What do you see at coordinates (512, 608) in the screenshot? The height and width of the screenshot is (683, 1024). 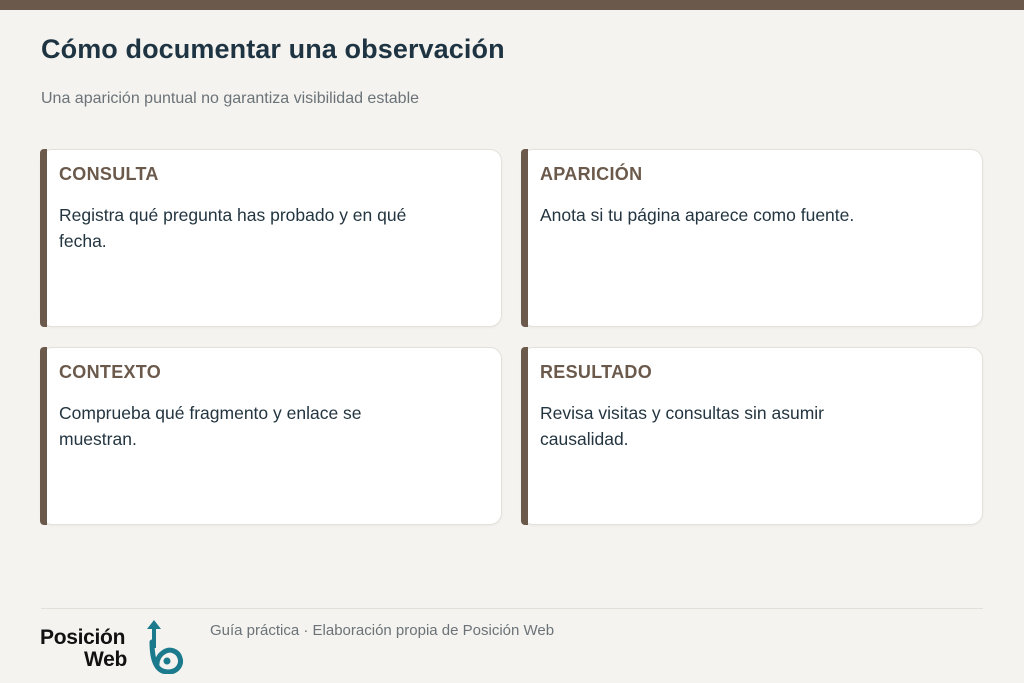 I see `footer-divider` at bounding box center [512, 608].